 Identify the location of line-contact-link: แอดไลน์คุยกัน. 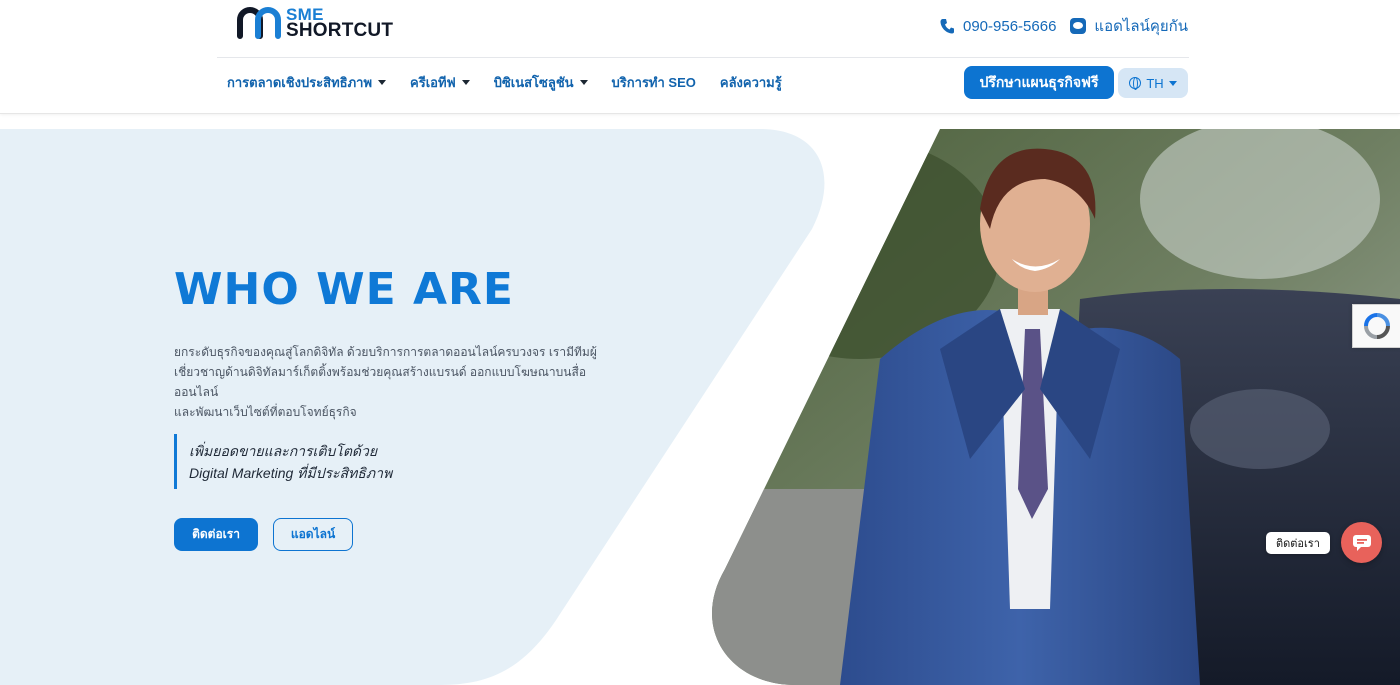
(1129, 26).